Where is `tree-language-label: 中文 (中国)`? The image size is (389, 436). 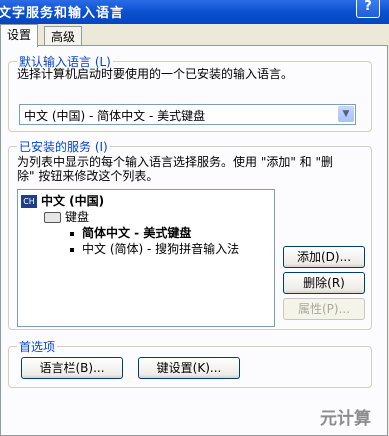
tree-language-label: 中文 (中国) is located at coordinates (73, 201).